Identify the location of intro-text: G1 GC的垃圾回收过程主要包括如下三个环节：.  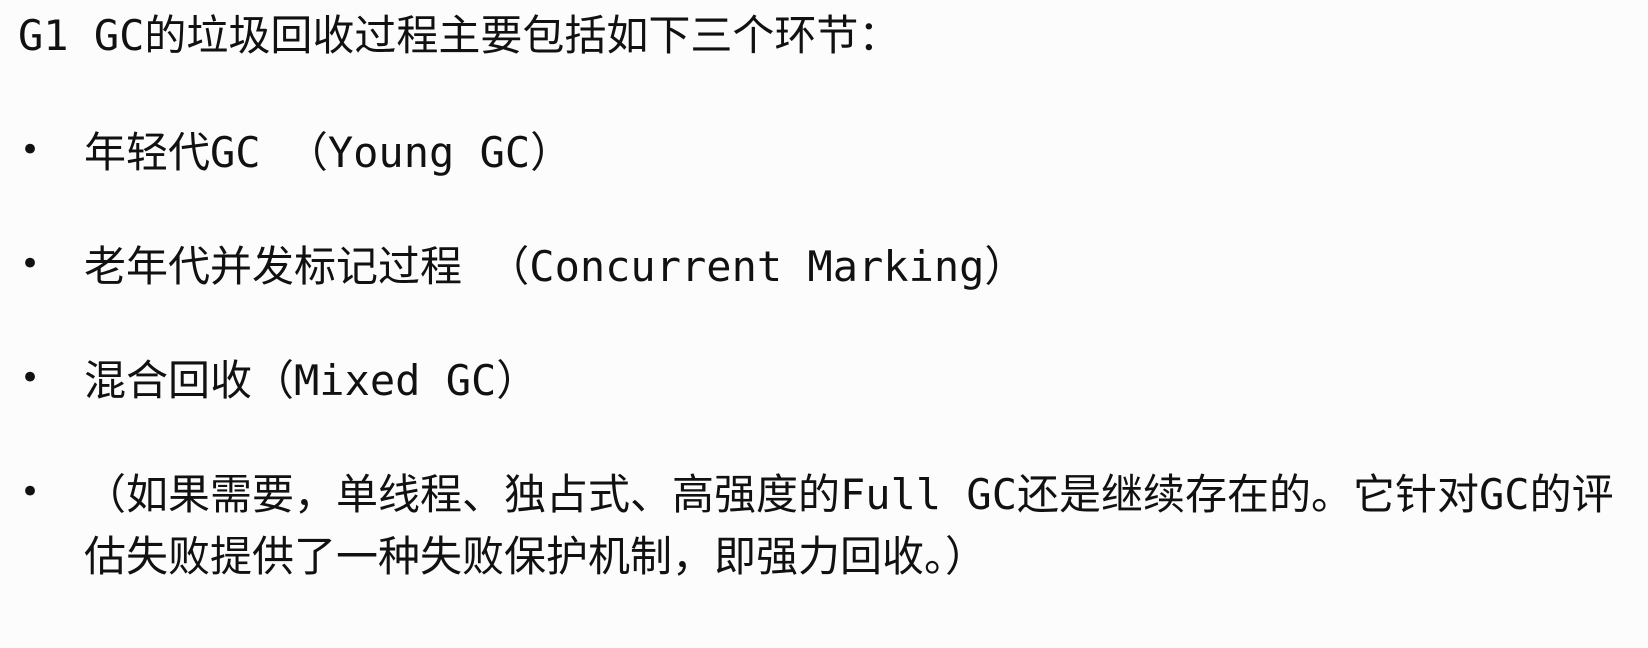
(459, 35).